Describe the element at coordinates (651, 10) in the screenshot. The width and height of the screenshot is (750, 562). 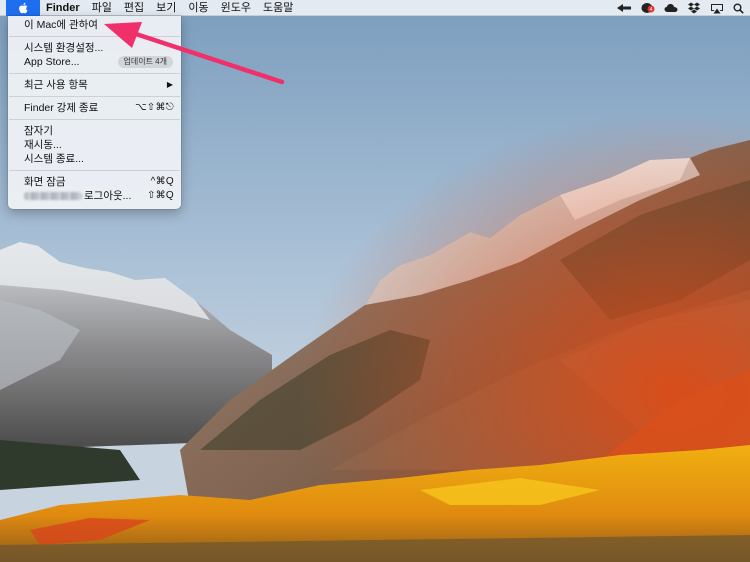
I see `svg-text: 4` at that location.